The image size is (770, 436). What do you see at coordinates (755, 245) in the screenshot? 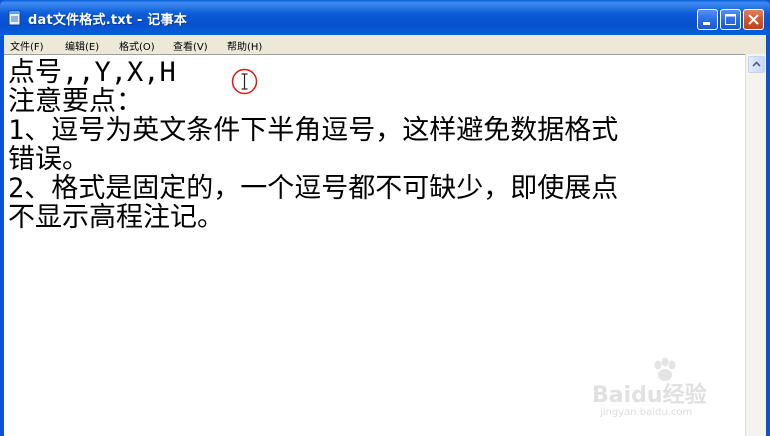
I see `vertical-scrollbar` at bounding box center [755, 245].